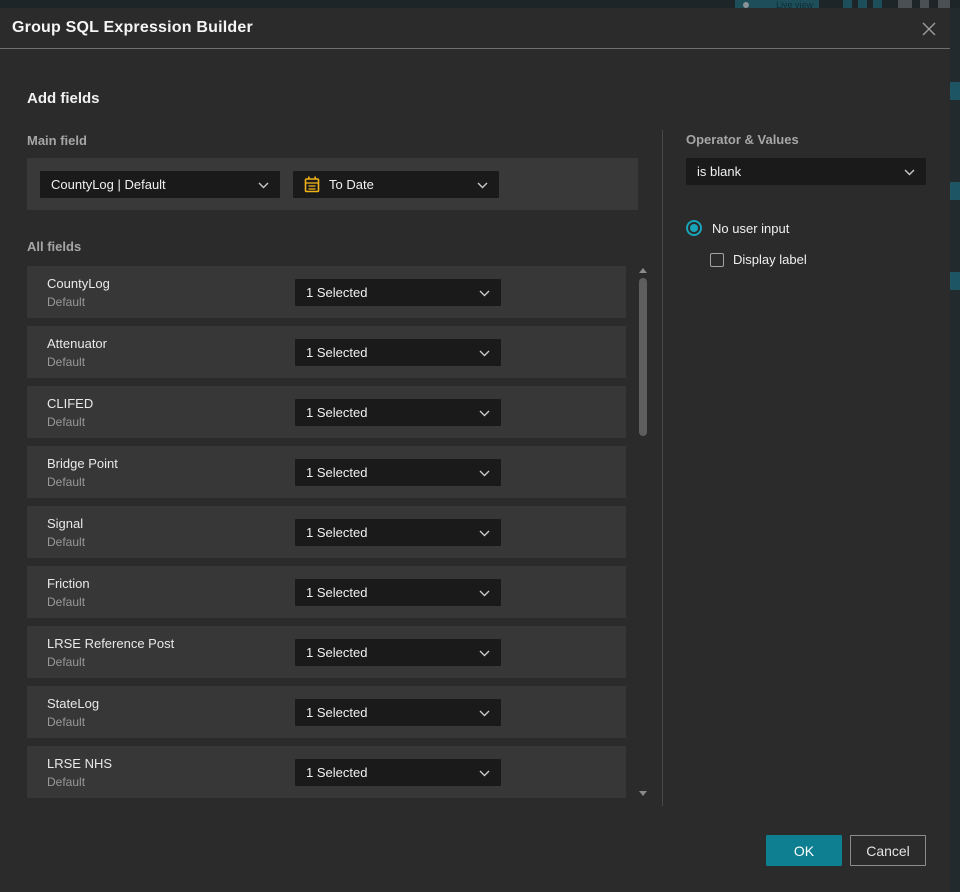 This screenshot has width=960, height=892. Describe the element at coordinates (80, 763) in the screenshot. I see `field-name: LRSE NHS` at that location.